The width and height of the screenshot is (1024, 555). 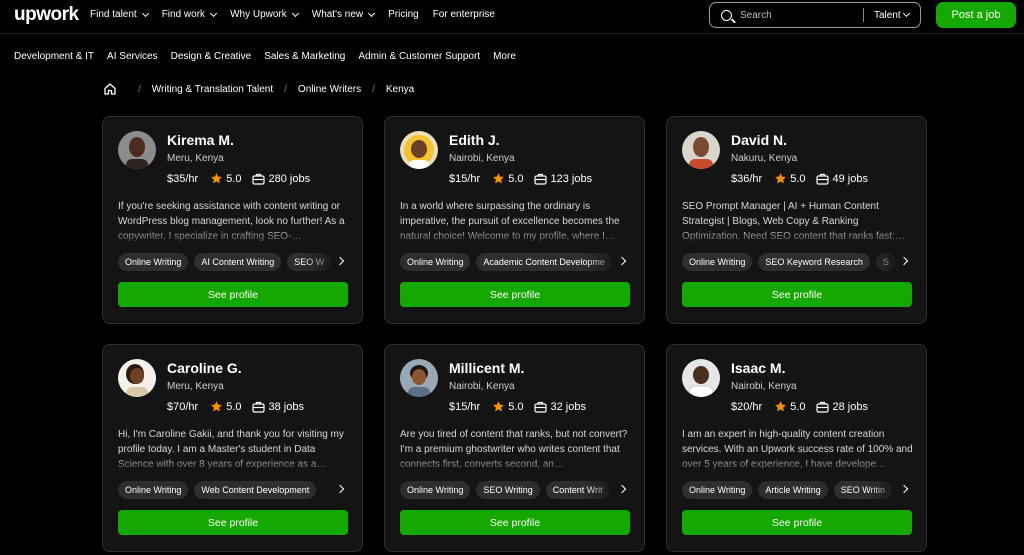 I want to click on category-development-it: Development & IT, so click(x=54, y=56).